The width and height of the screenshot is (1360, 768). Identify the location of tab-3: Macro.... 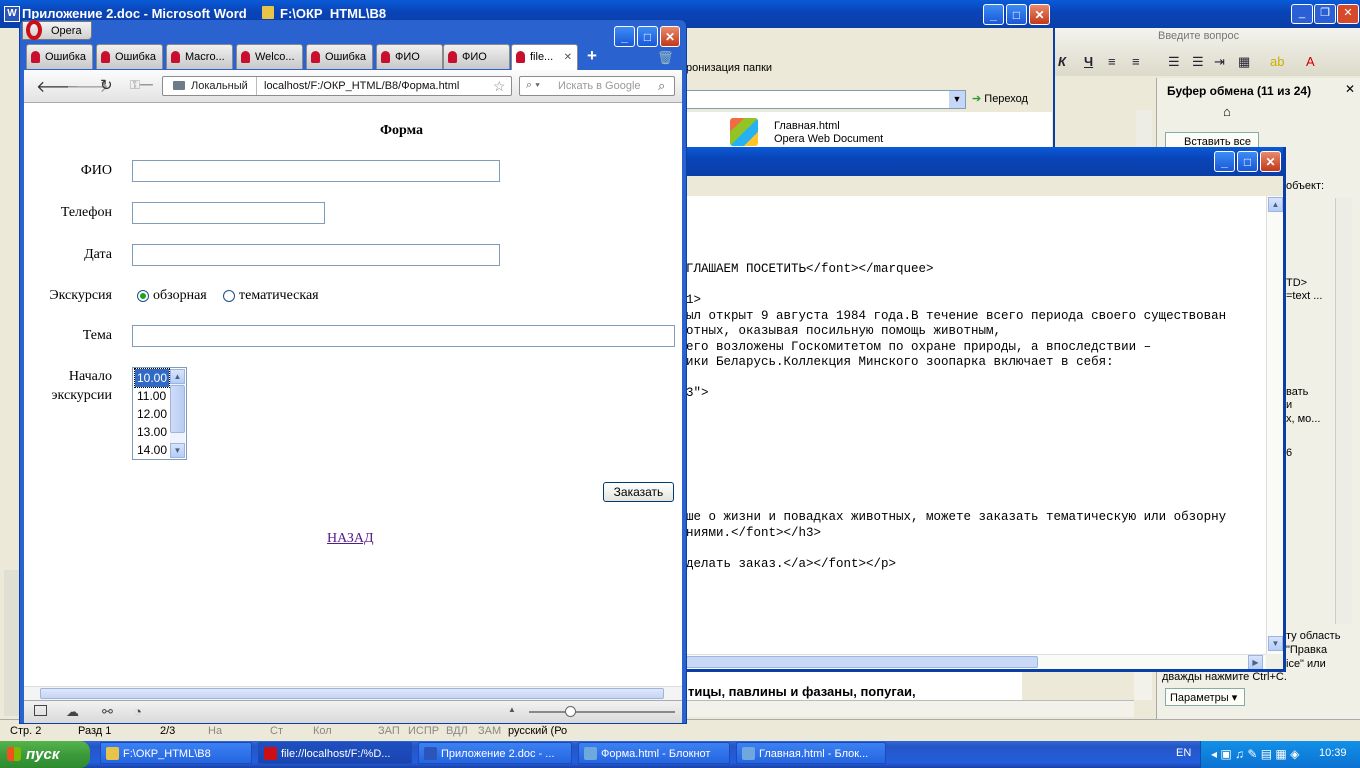
(199, 56).